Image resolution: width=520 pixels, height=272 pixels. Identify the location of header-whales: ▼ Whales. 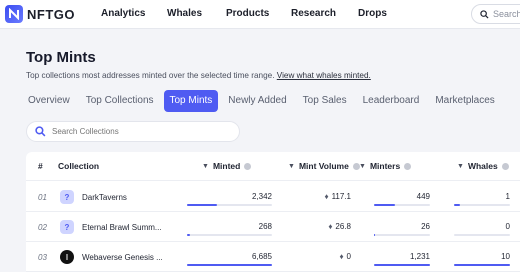
(483, 166).